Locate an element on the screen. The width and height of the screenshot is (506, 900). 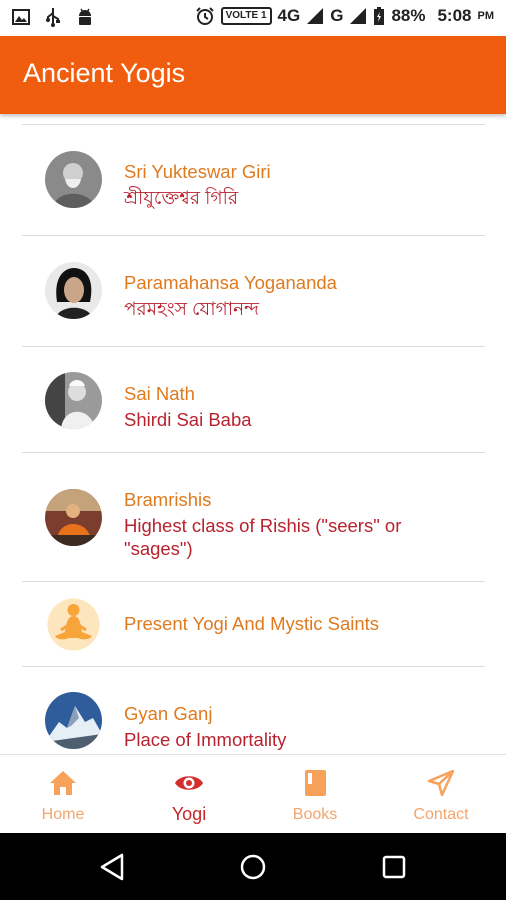
yogi-name: Gyan Ganj is located at coordinates (168, 713).